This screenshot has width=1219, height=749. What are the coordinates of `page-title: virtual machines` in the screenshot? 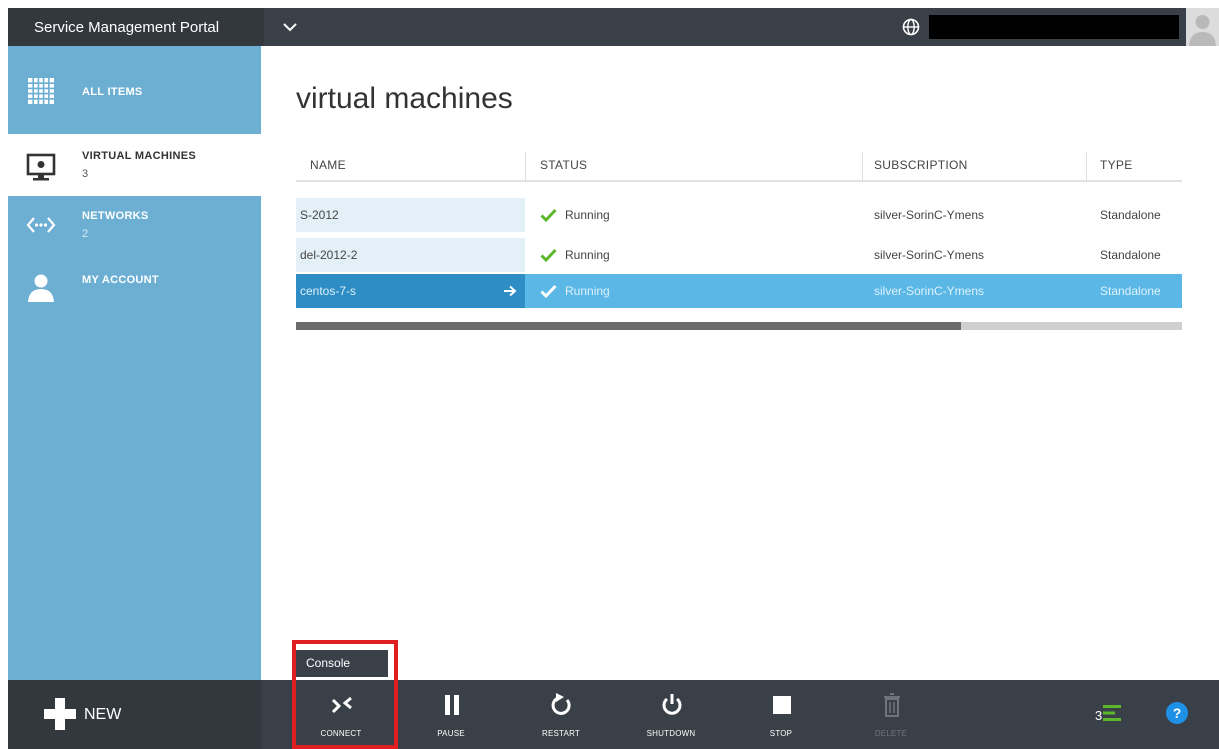 It's located at (404, 98).